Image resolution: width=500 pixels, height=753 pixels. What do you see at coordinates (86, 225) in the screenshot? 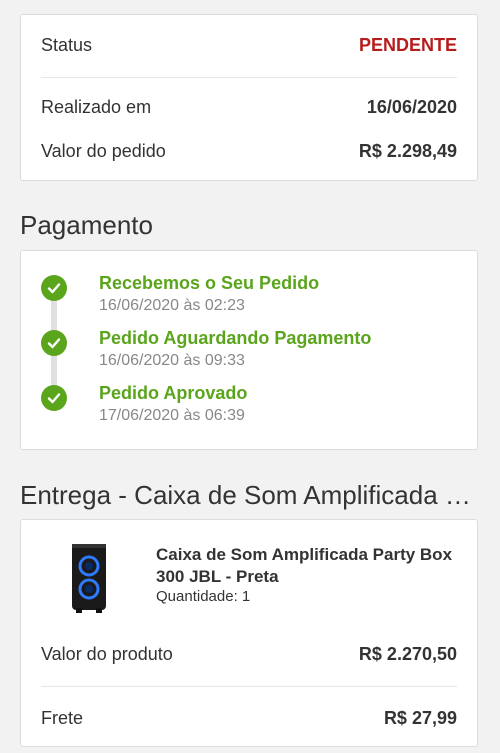
I see `payment-section-title: Pagamento` at bounding box center [86, 225].